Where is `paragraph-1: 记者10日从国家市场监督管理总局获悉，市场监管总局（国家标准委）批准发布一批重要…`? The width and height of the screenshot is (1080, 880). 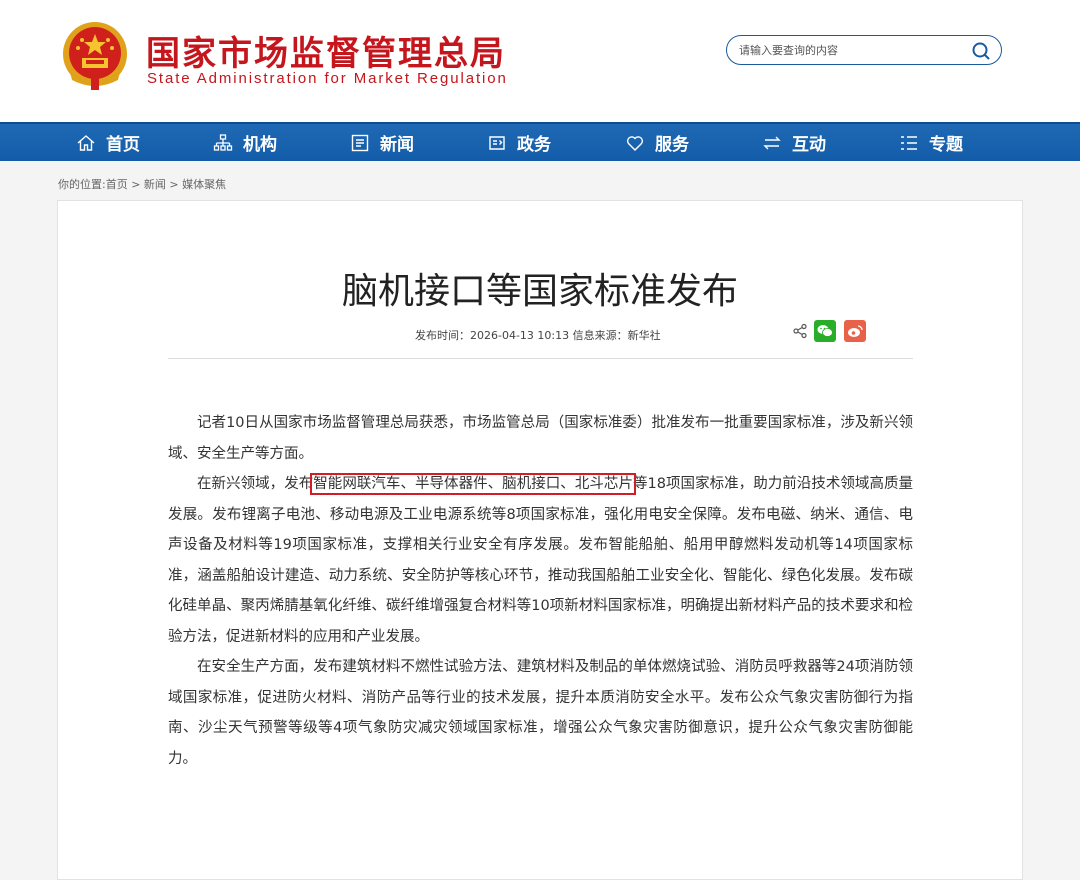
paragraph-1: 记者10日从国家市场监督管理总局获悉，市场监管总局（国家标准委）批准发布一批重要… is located at coordinates (540, 438).